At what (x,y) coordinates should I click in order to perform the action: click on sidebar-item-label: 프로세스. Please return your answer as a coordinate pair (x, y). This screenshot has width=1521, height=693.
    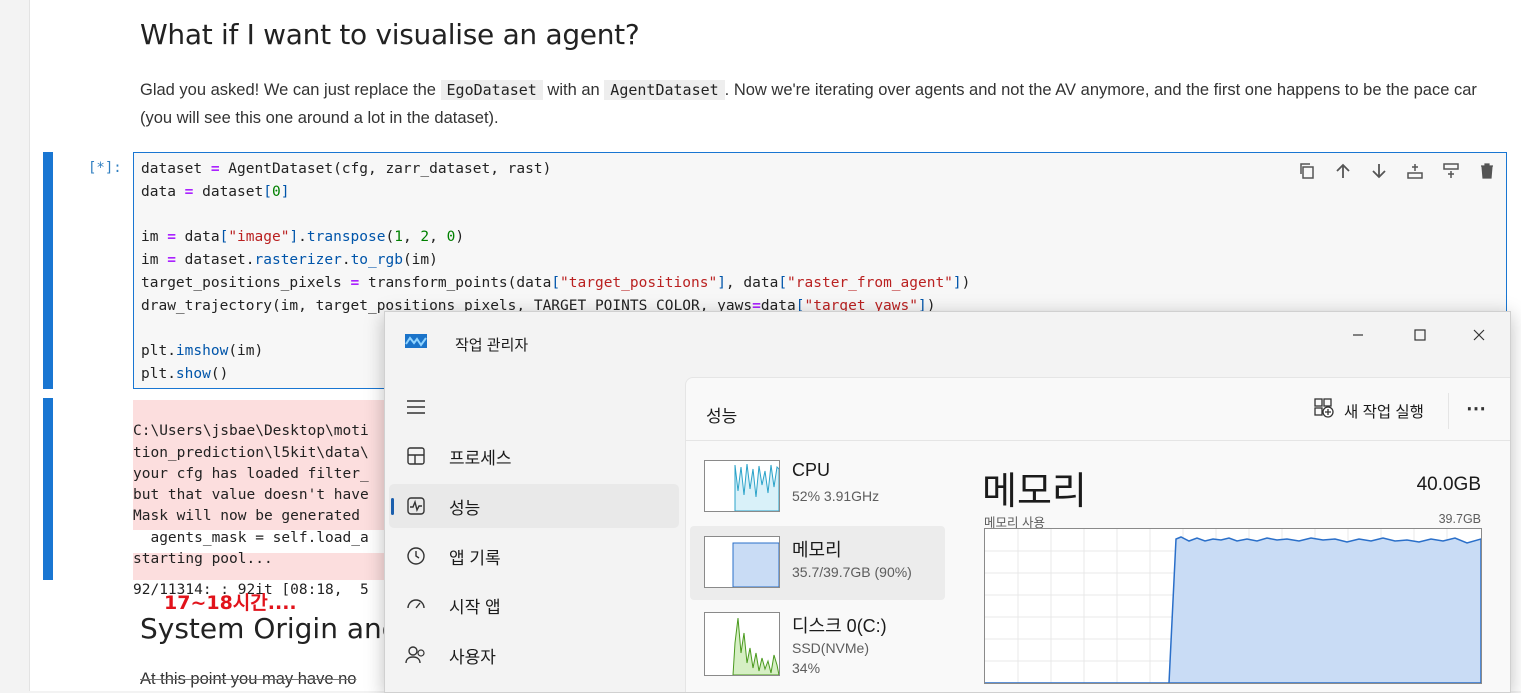
    Looking at the image, I should click on (480, 458).